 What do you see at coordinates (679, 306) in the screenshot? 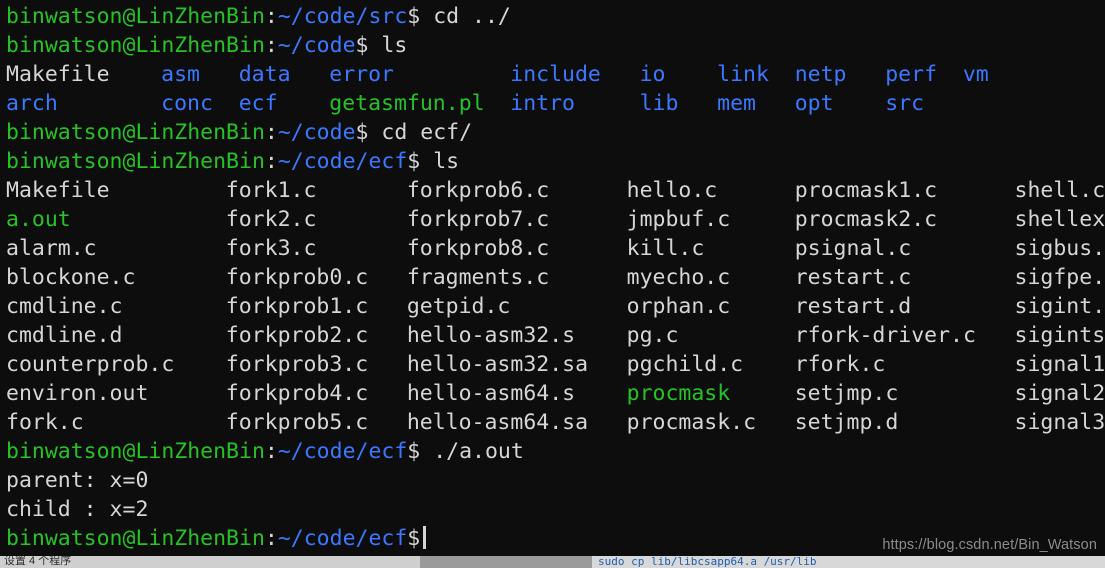
I see `ls-ecf-entry: orphan.c` at bounding box center [679, 306].